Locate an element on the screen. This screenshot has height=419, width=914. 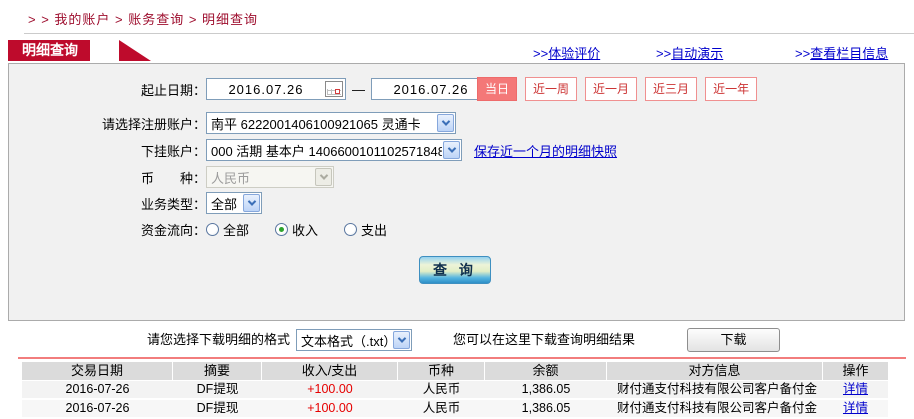
table-top-divider is located at coordinates (462, 358).